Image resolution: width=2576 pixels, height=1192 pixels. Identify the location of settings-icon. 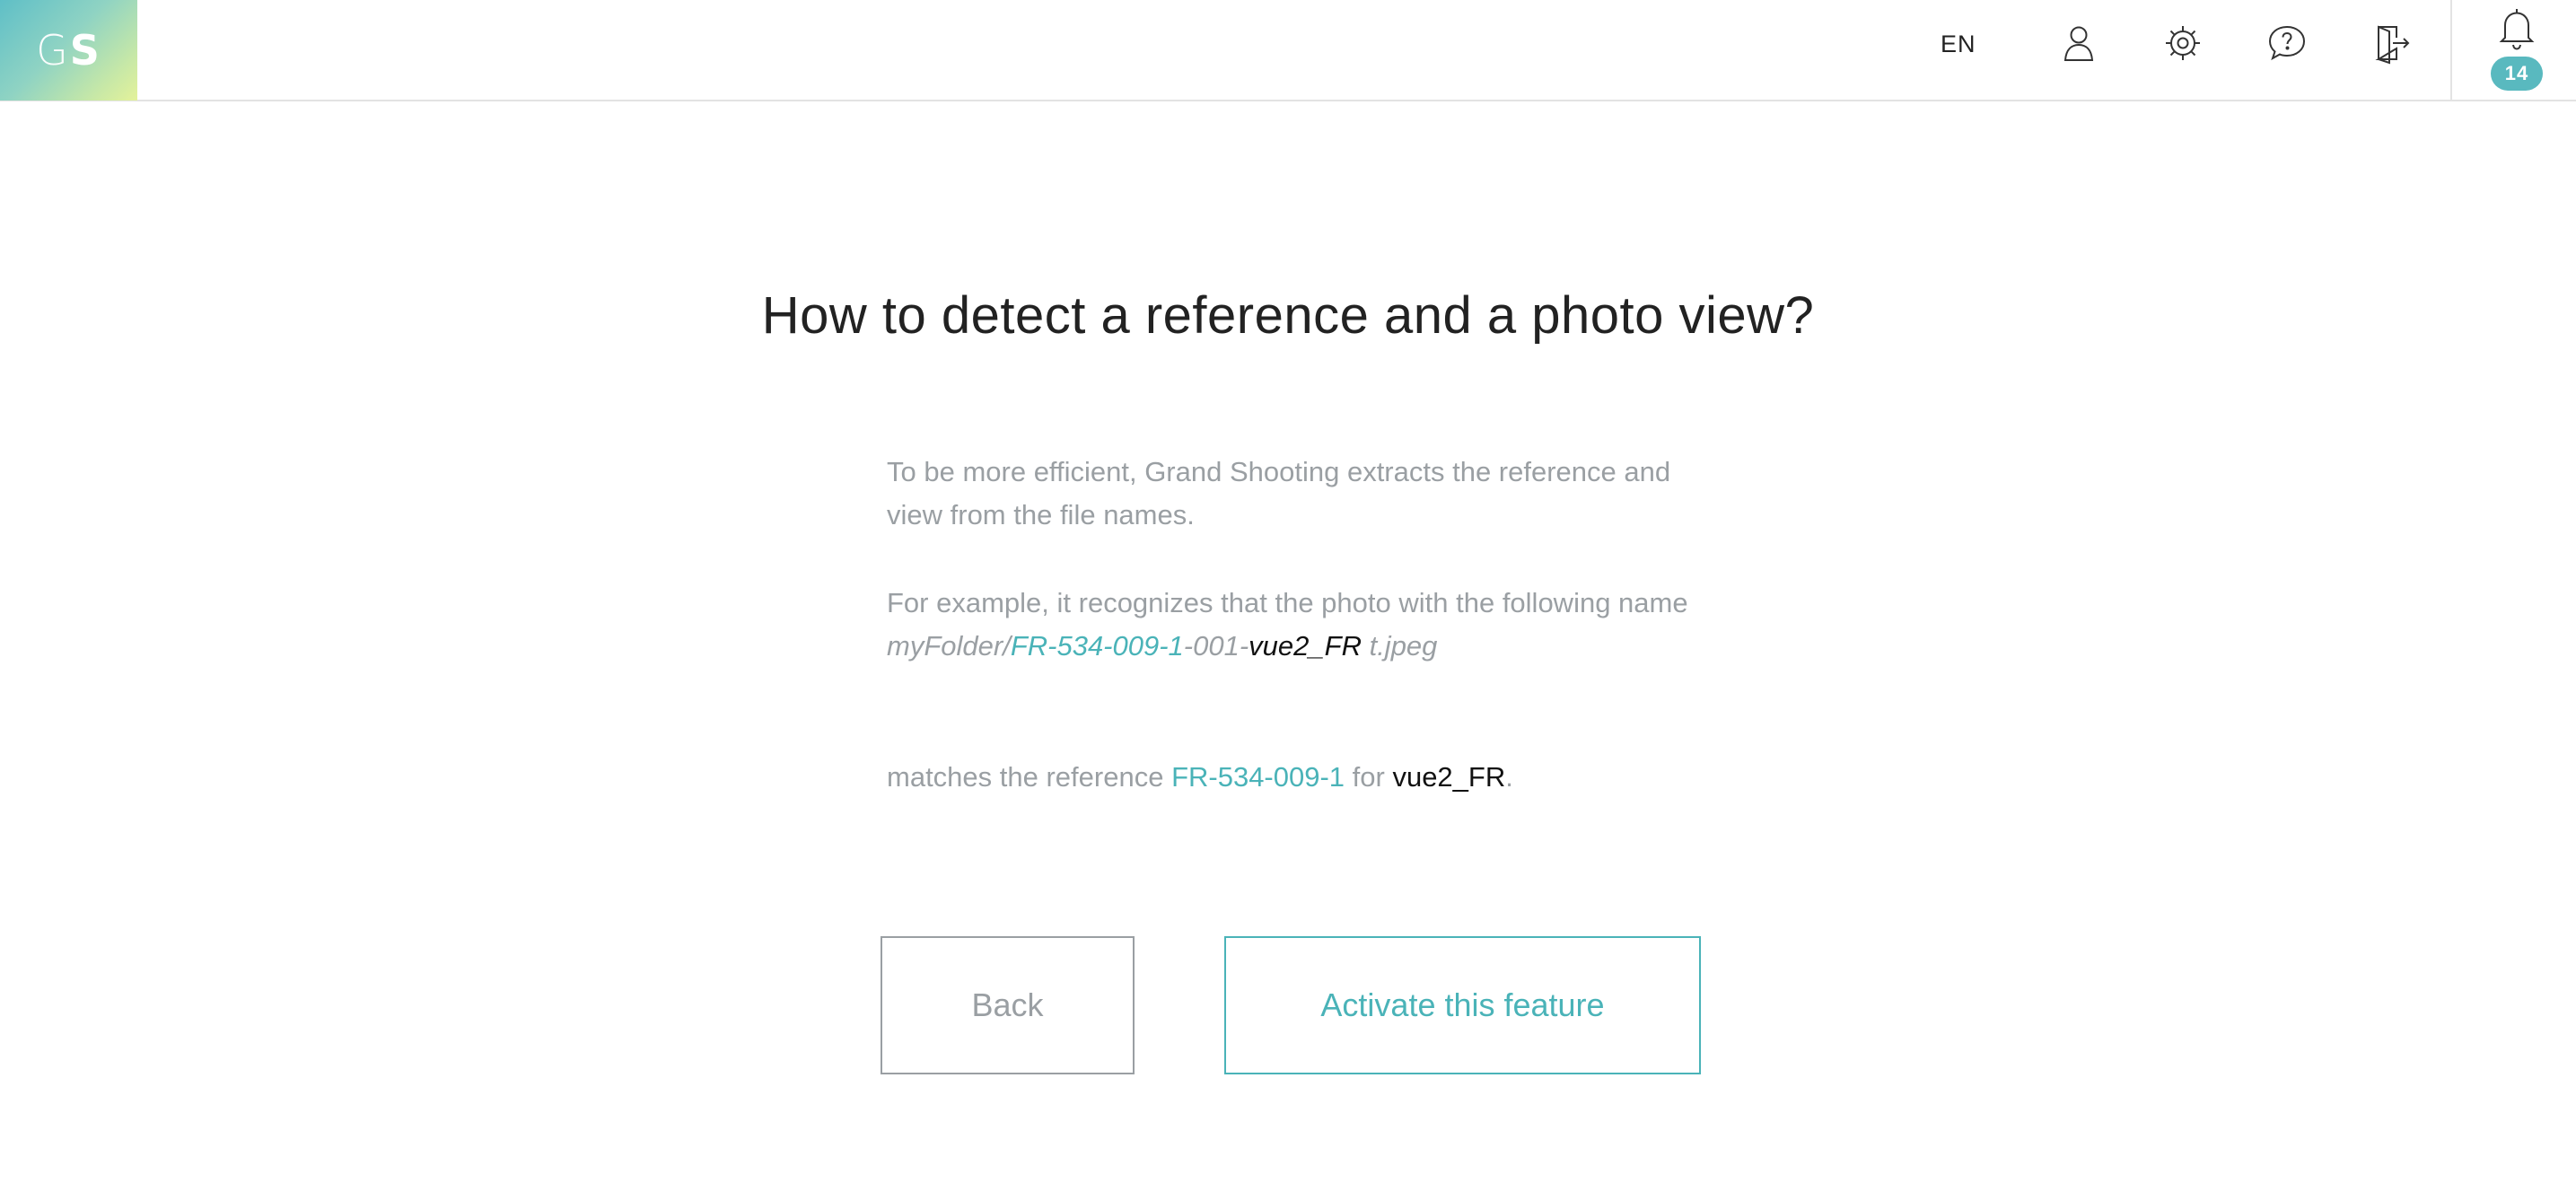
(2182, 43).